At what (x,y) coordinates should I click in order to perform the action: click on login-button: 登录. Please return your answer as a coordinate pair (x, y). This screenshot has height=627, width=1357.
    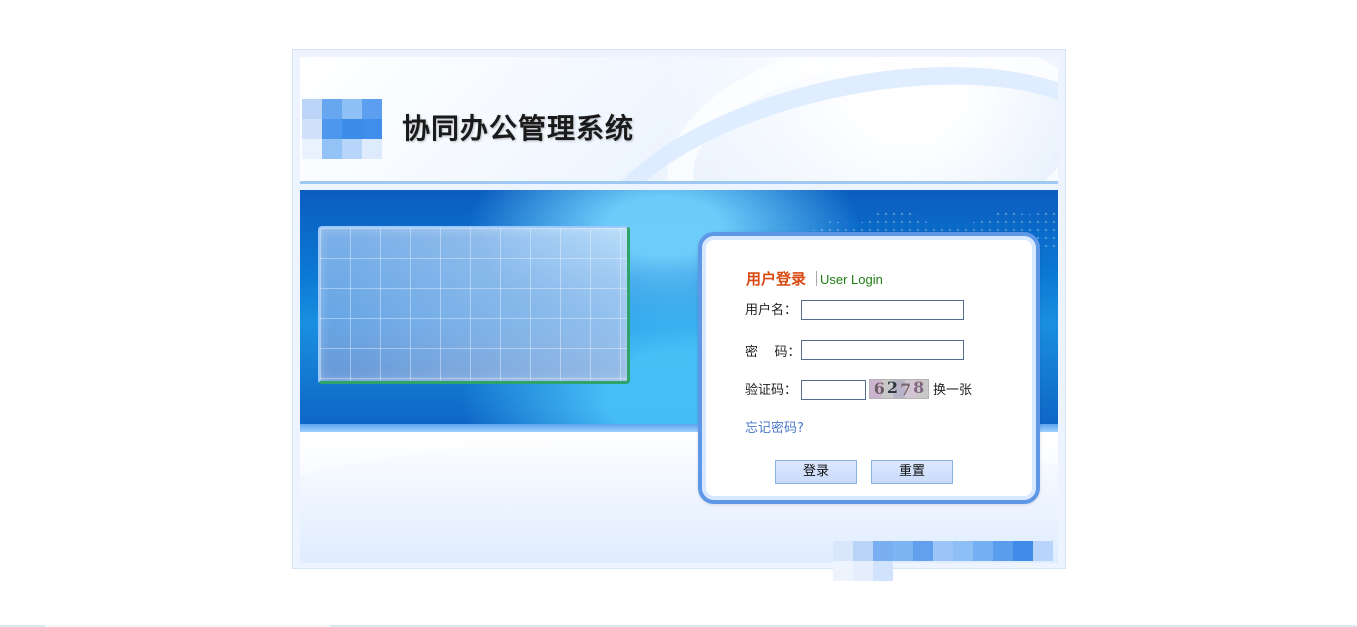
    Looking at the image, I should click on (816, 472).